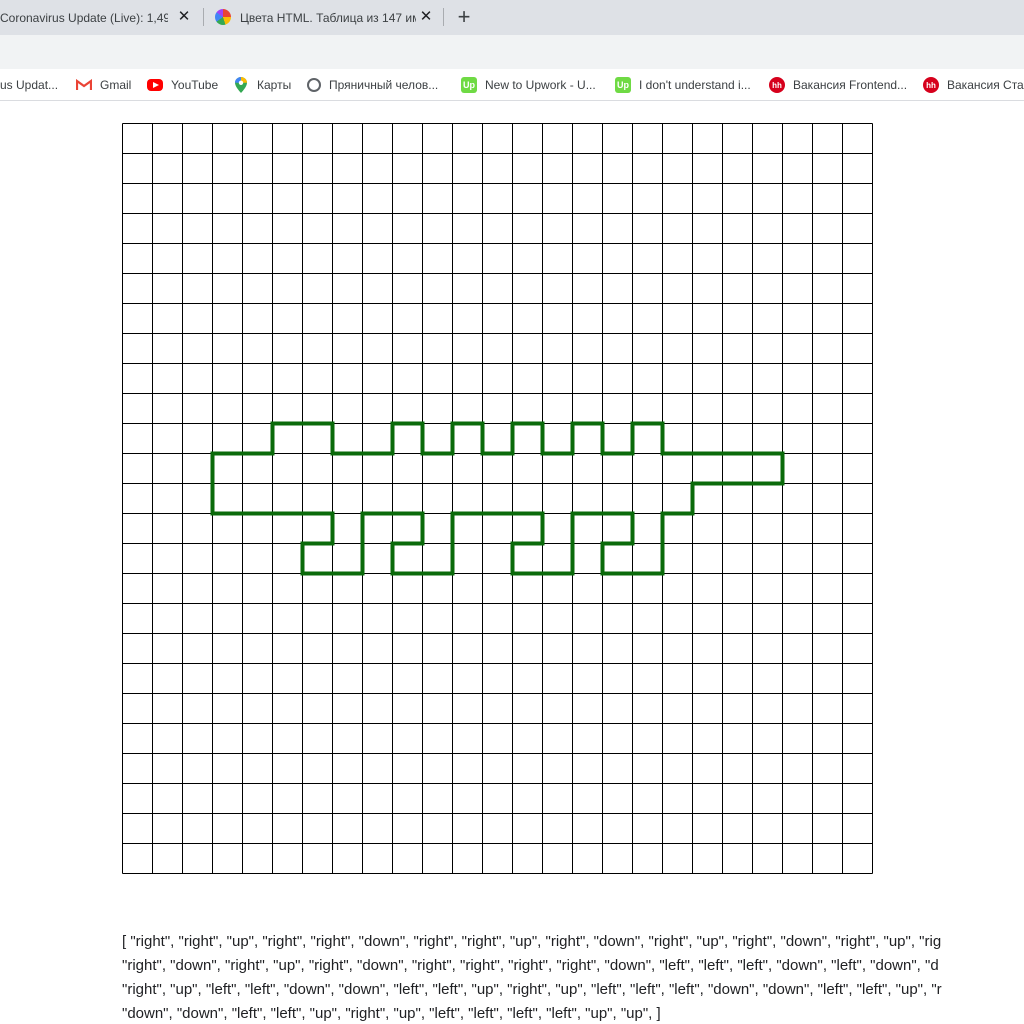 This screenshot has width=1024, height=1024. Describe the element at coordinates (274, 85) in the screenshot. I see `bookmark-label: Карты` at that location.